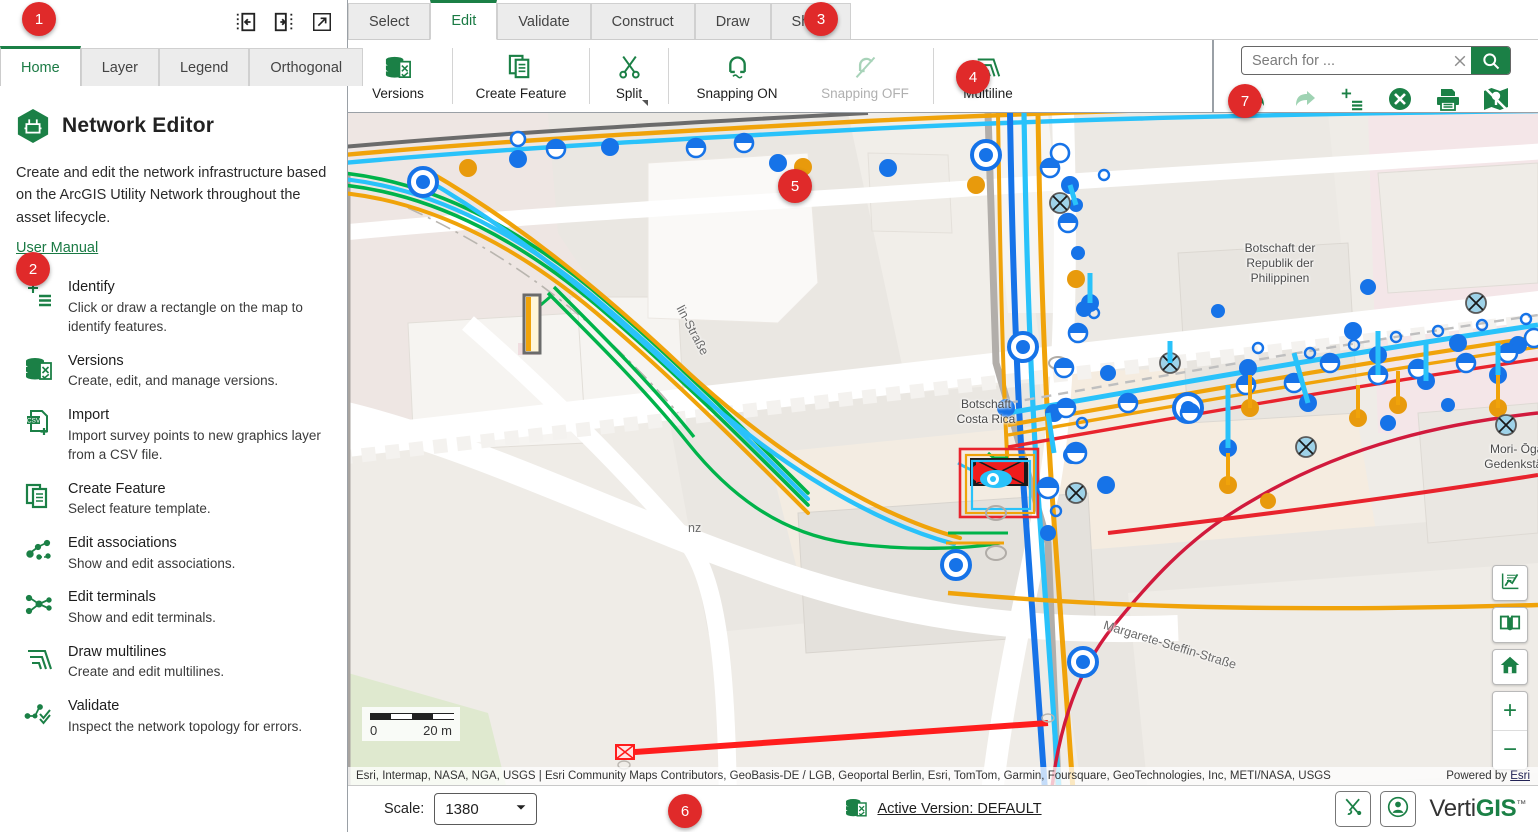 The image size is (1538, 832). I want to click on panel-tabs: Home Layer Legend Orthogonal, so click(182, 65).